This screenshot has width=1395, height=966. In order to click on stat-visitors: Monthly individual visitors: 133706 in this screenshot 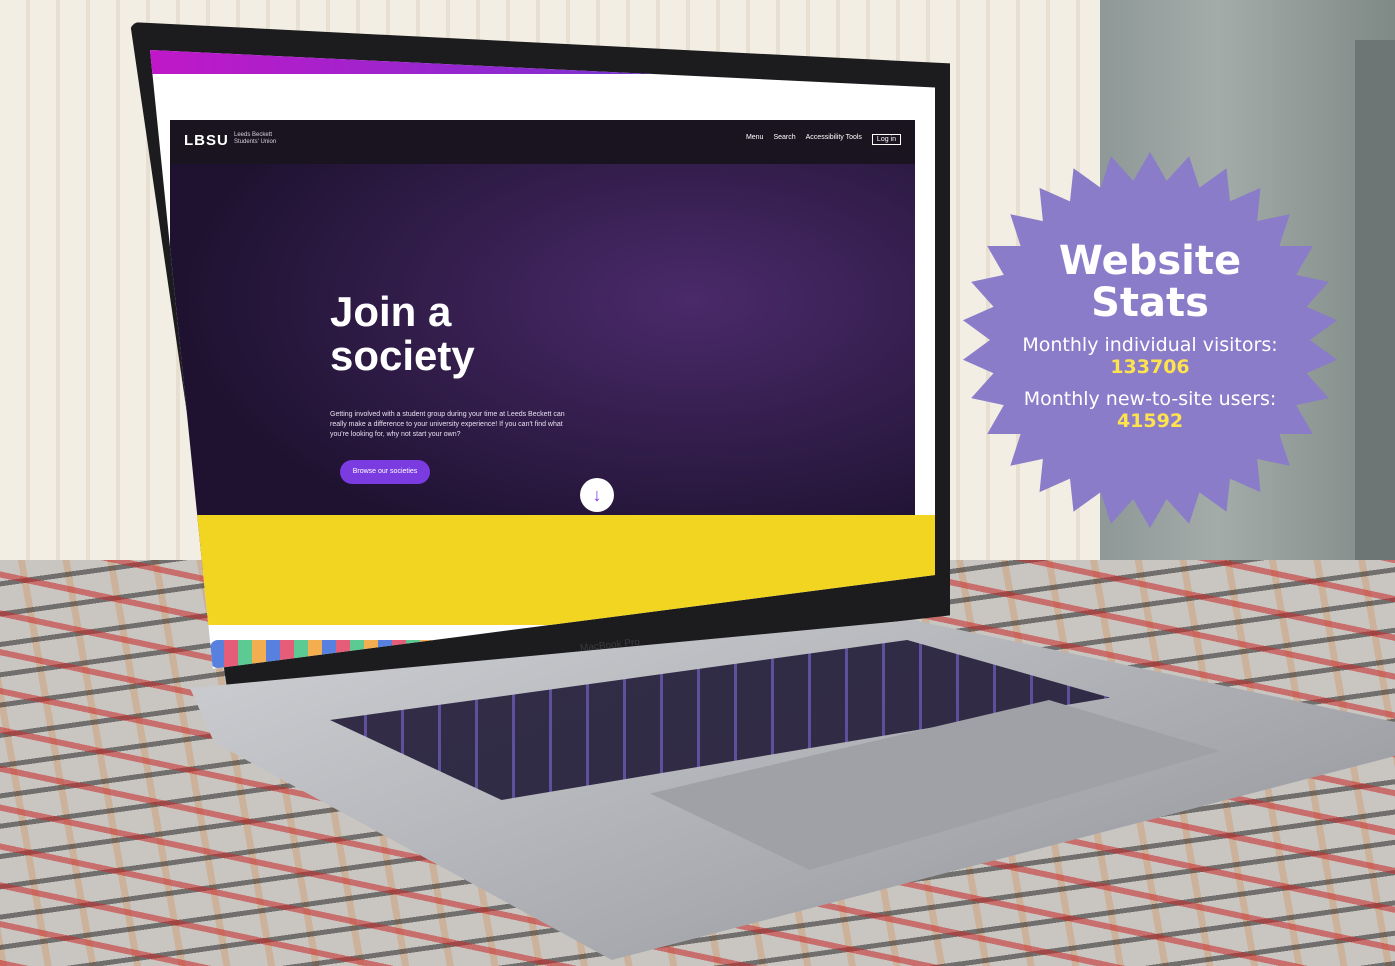, I will do `click(1150, 356)`.